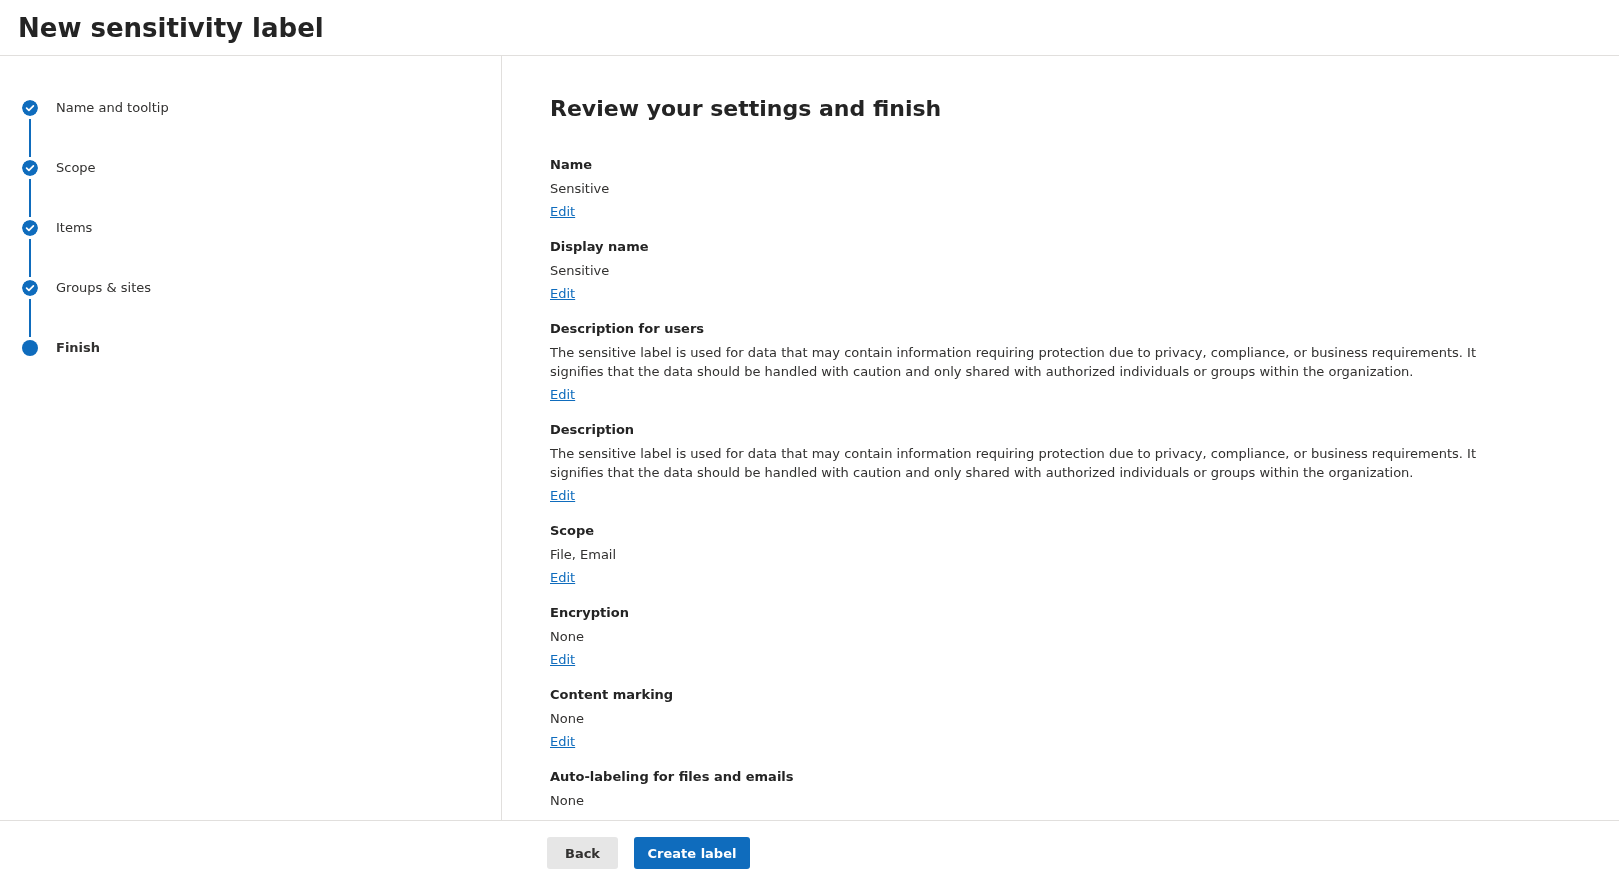 This screenshot has width=1619, height=885. What do you see at coordinates (590, 613) in the screenshot?
I see `field-label: Encryption` at bounding box center [590, 613].